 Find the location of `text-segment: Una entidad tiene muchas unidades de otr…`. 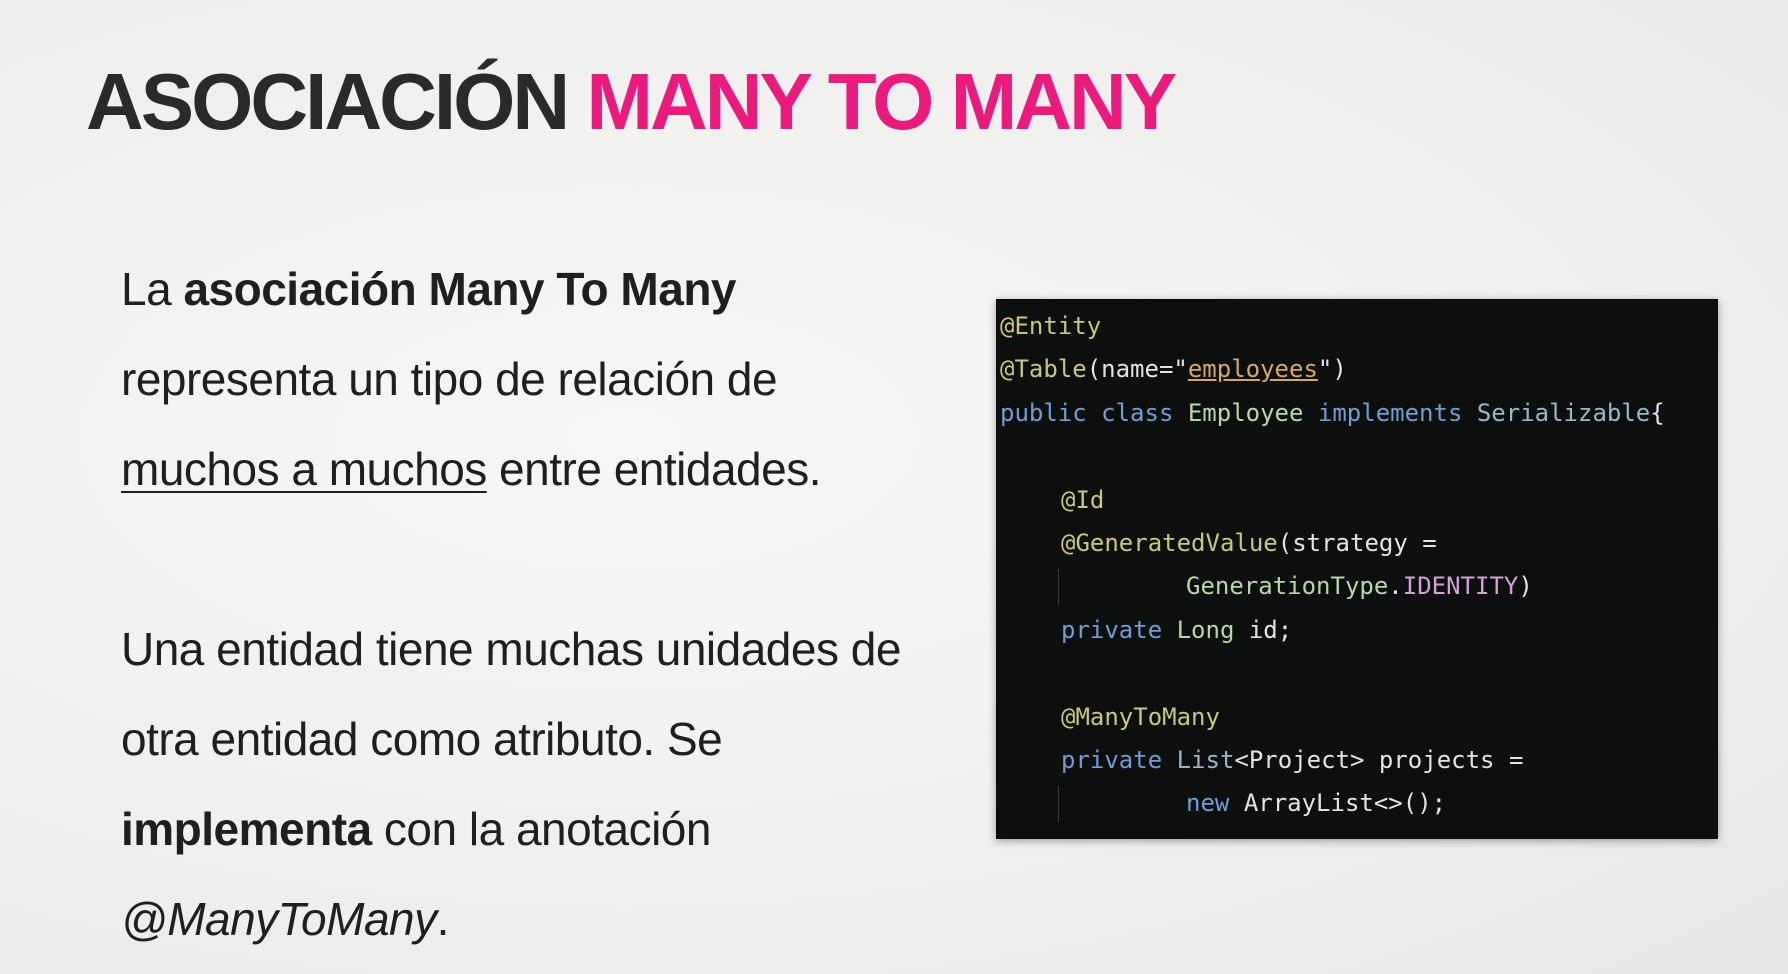

text-segment: Una entidad tiene muchas unidades de otr… is located at coordinates (511, 694).